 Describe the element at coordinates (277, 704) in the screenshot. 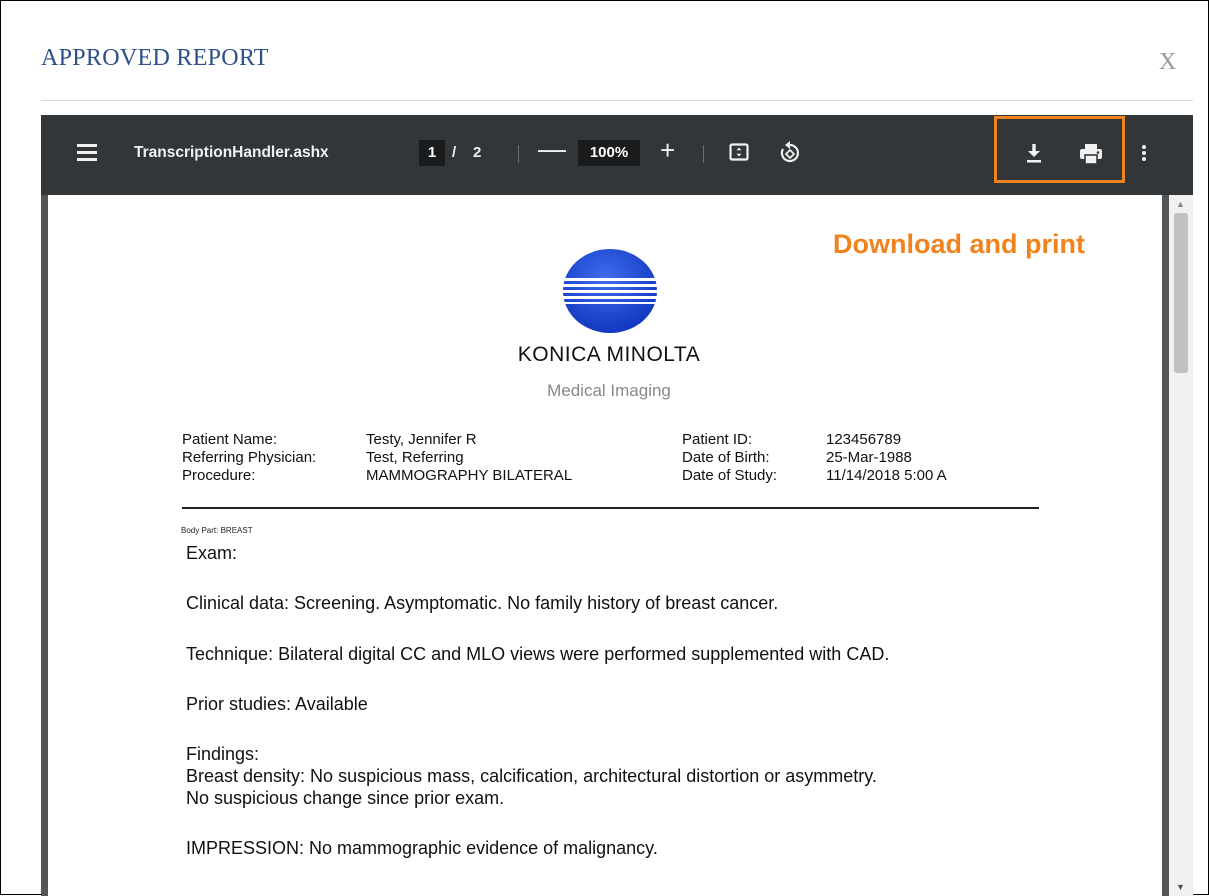

I see `prior-studies: Prior studies: Available` at that location.